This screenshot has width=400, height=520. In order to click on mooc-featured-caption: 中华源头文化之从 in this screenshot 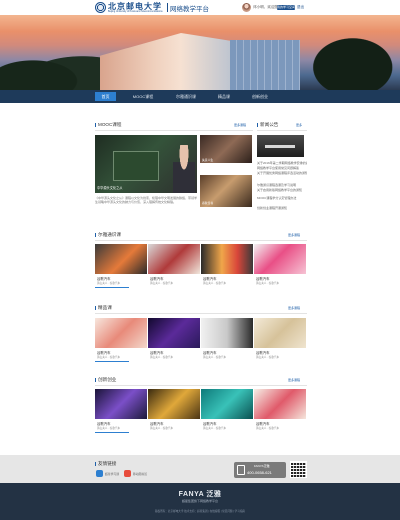, I will do `click(110, 188)`.